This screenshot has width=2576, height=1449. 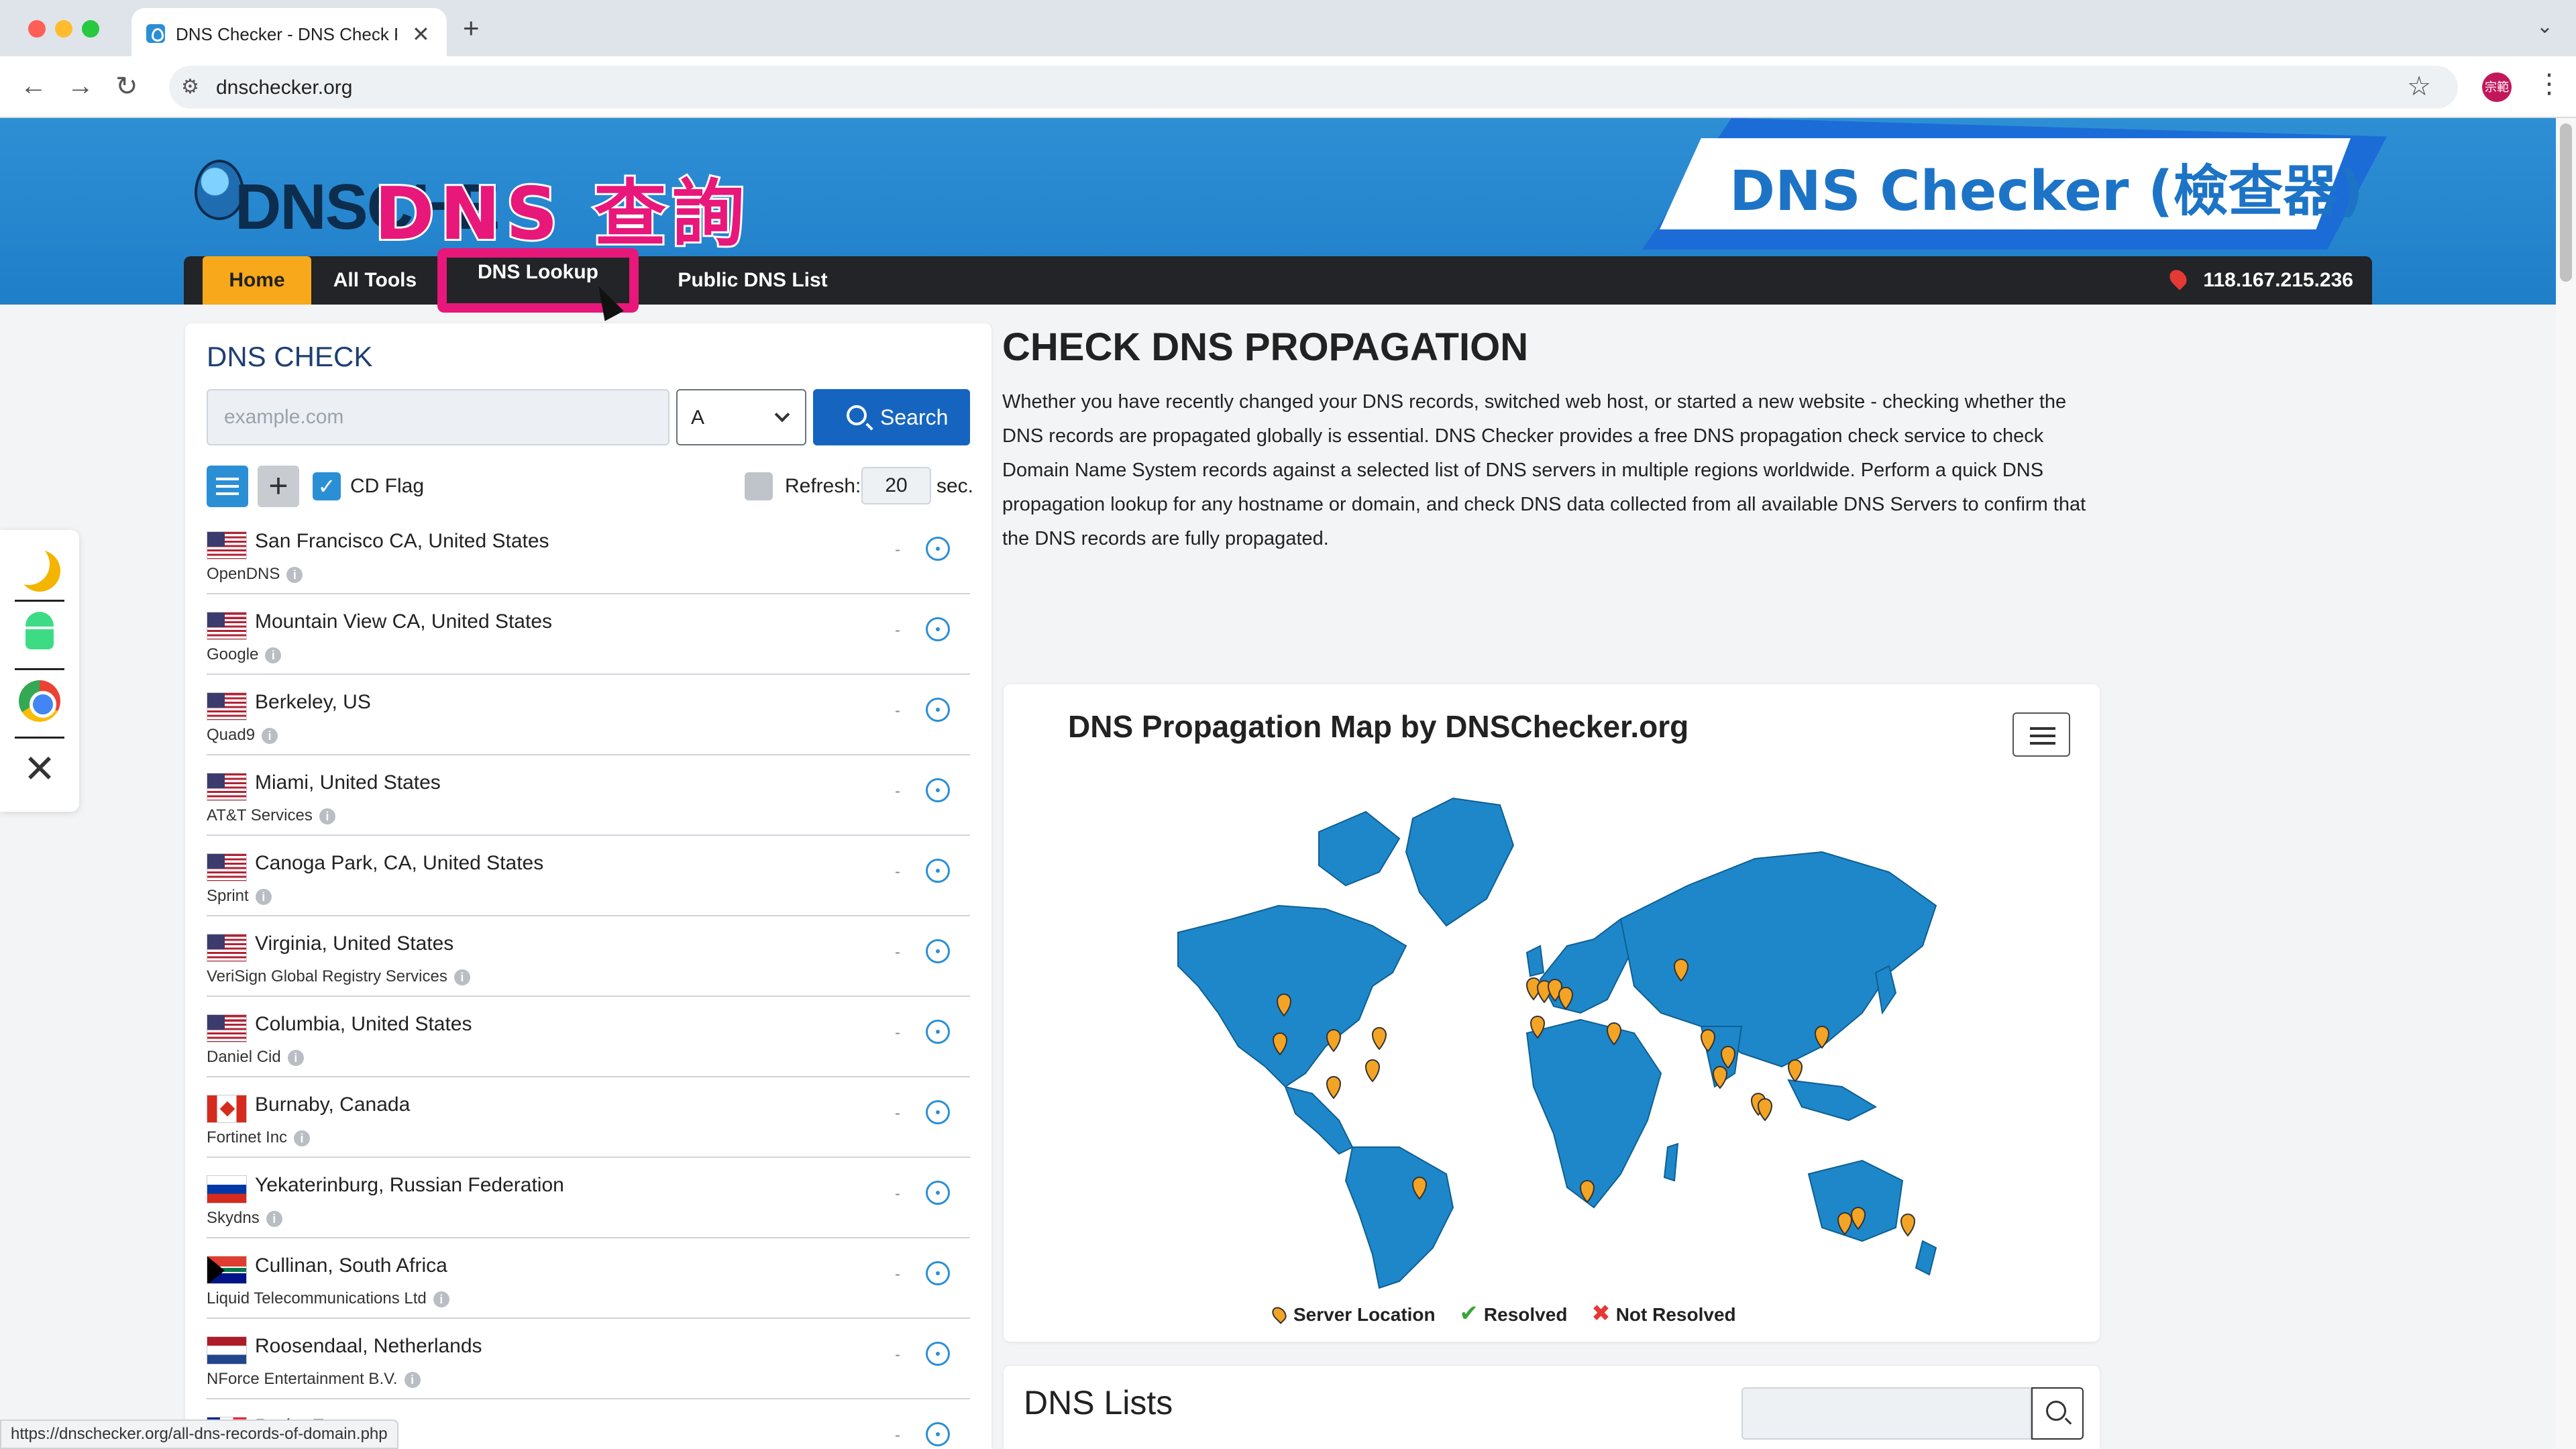 I want to click on page-scrollbar, so click(x=2566, y=783).